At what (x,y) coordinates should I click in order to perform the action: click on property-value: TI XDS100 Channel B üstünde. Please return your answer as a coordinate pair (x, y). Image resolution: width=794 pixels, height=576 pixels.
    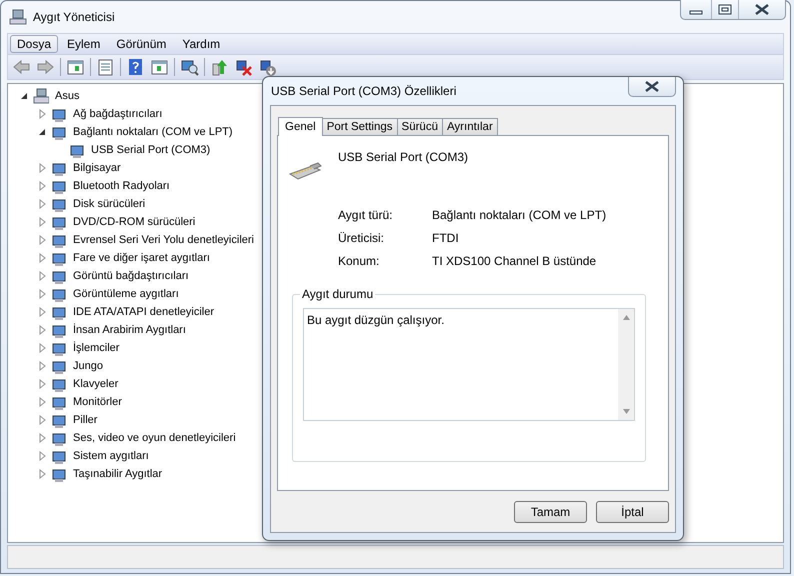
    Looking at the image, I should click on (514, 261).